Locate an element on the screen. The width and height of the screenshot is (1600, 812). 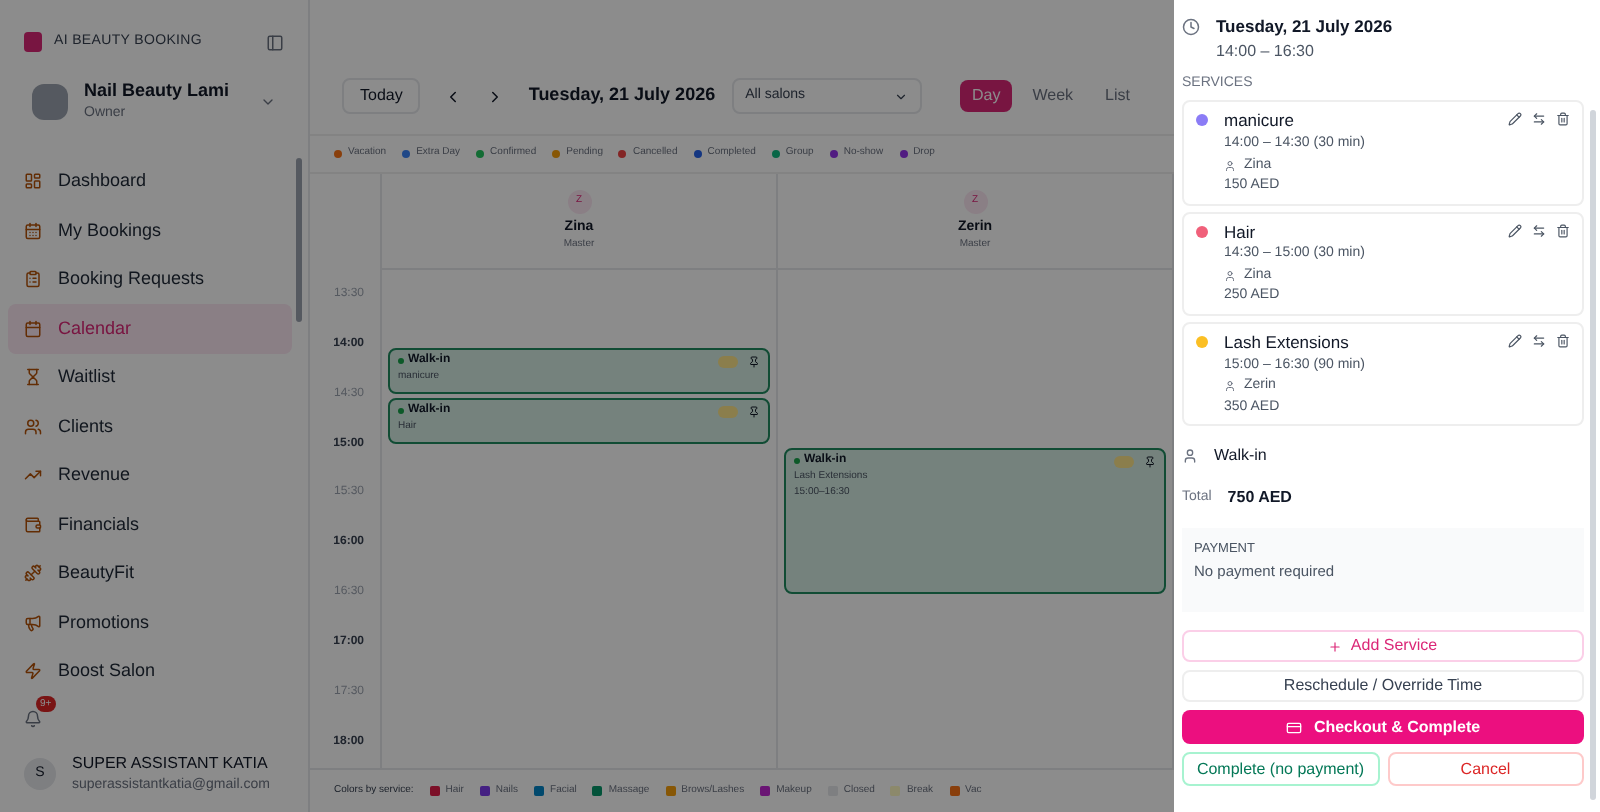
nav-item: Waitlist is located at coordinates (150, 377).